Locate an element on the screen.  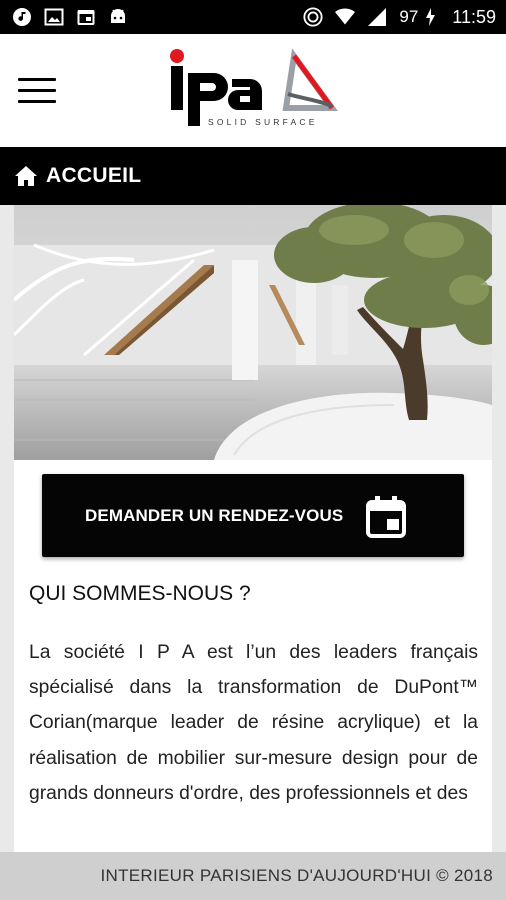
footer-copyright: INTERIEUR PARISIENS D'AUJOURD'HUI © 2018 is located at coordinates (296, 875).